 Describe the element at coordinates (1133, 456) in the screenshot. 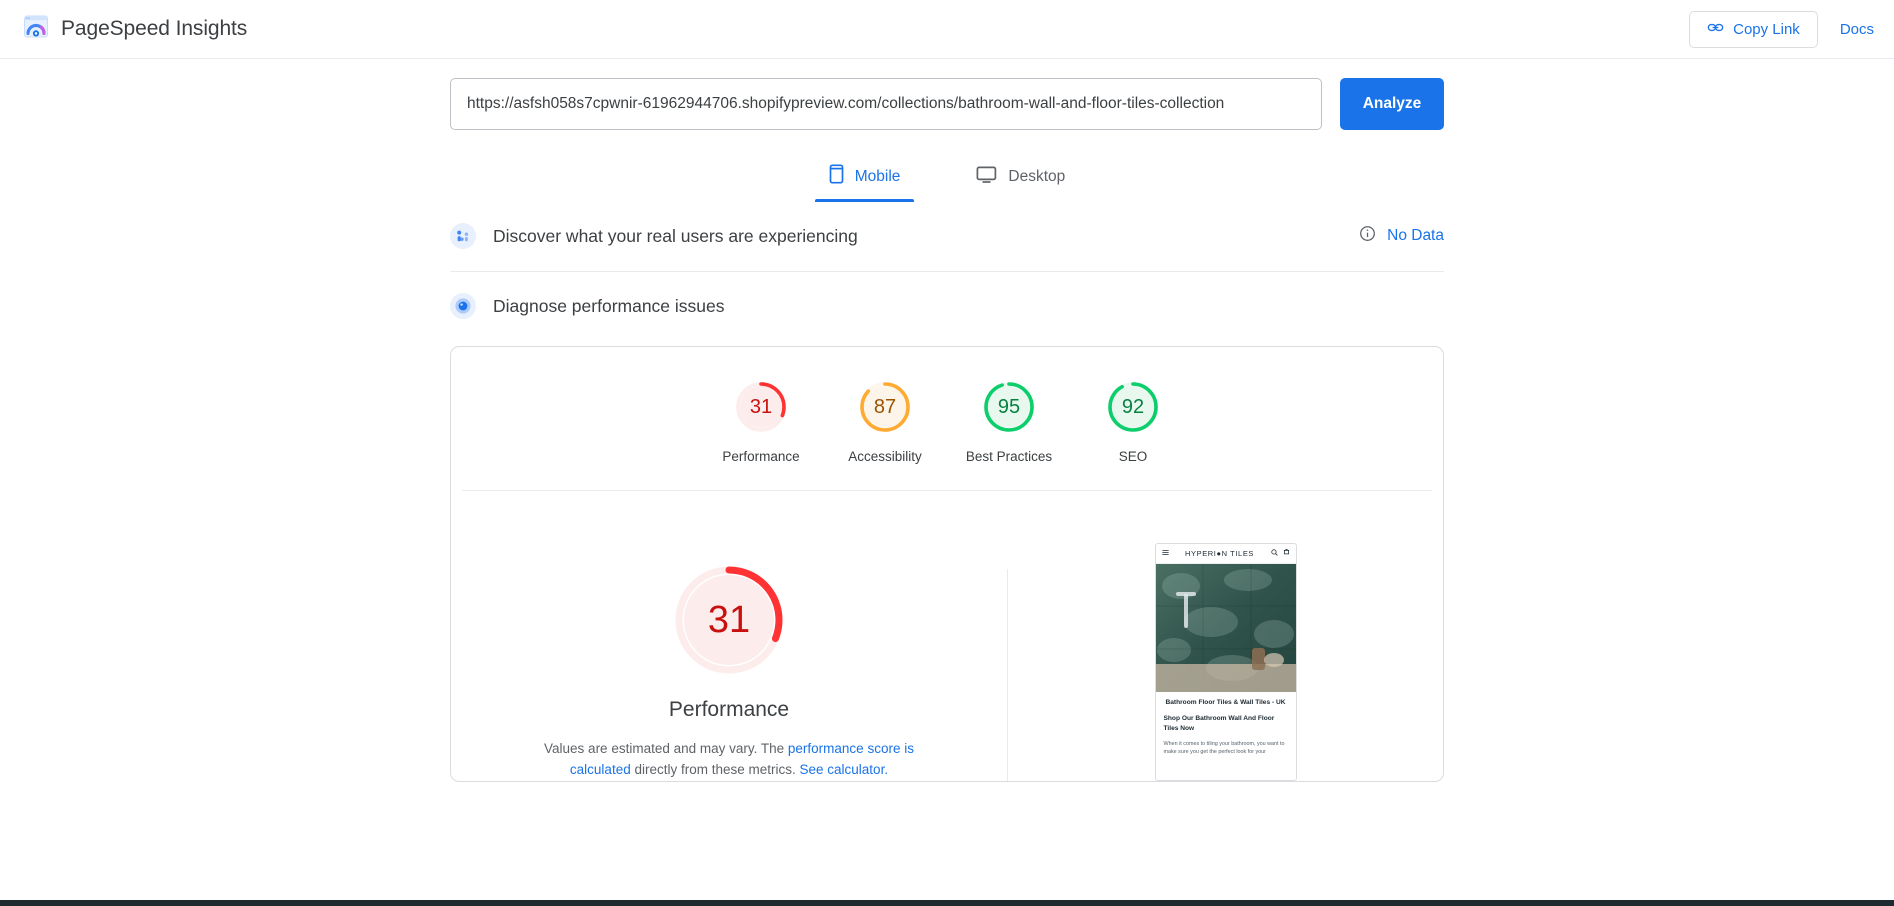

I see `score-label: SEO` at that location.